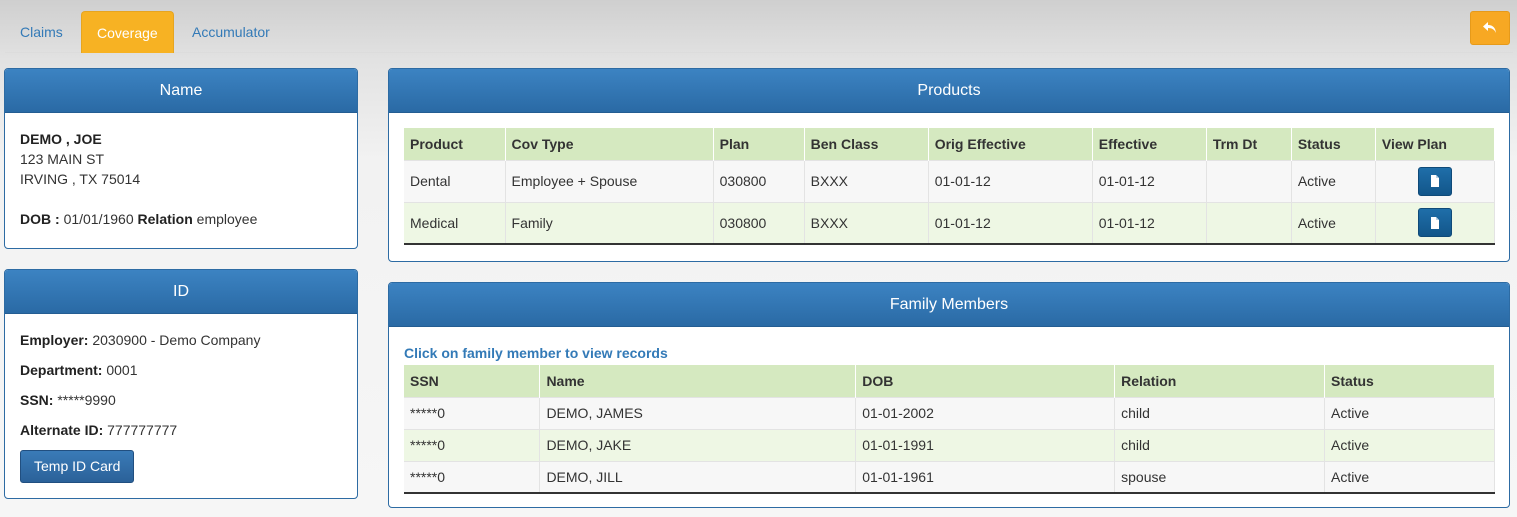 Image resolution: width=1517 pixels, height=517 pixels. I want to click on id-panel-title: ID, so click(181, 292).